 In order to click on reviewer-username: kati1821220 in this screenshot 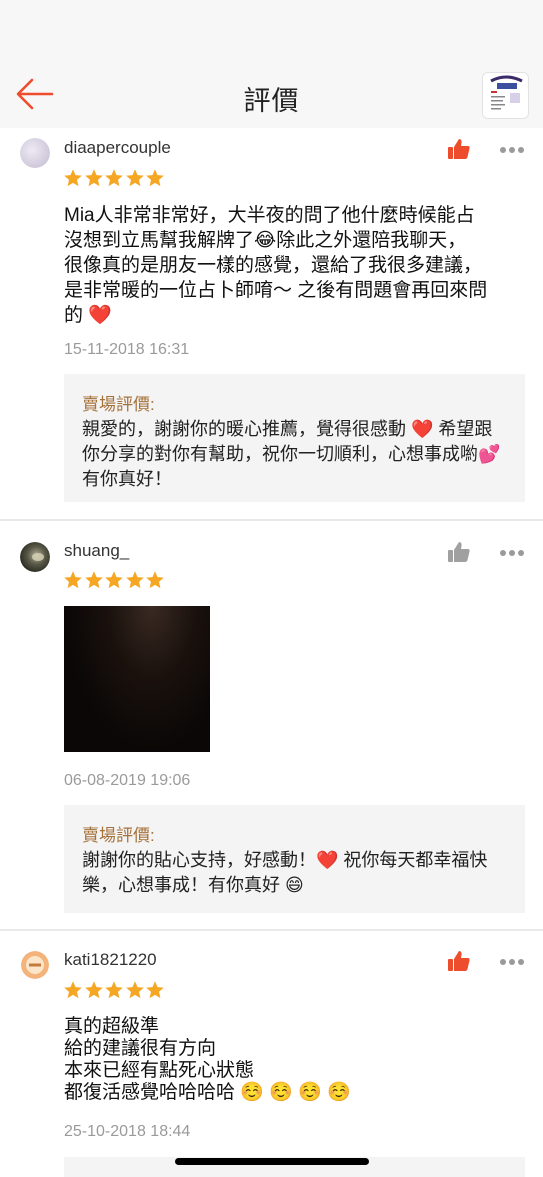, I will do `click(110, 960)`.